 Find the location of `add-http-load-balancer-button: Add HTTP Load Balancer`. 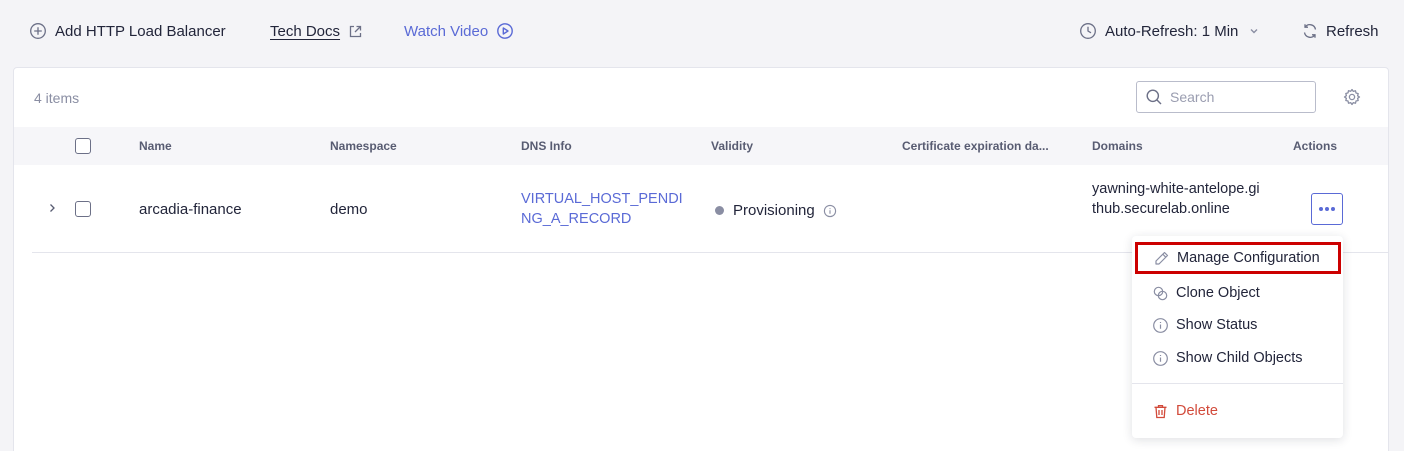

add-http-load-balancer-button: Add HTTP Load Balancer is located at coordinates (127, 31).